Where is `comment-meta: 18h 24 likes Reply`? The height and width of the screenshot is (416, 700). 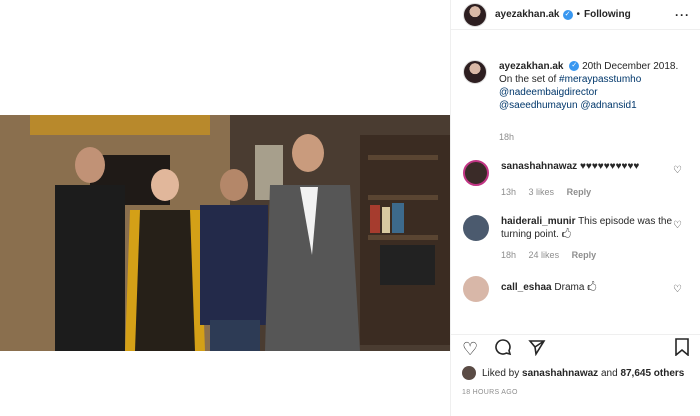
comment-meta: 18h 24 likes Reply is located at coordinates (591, 255).